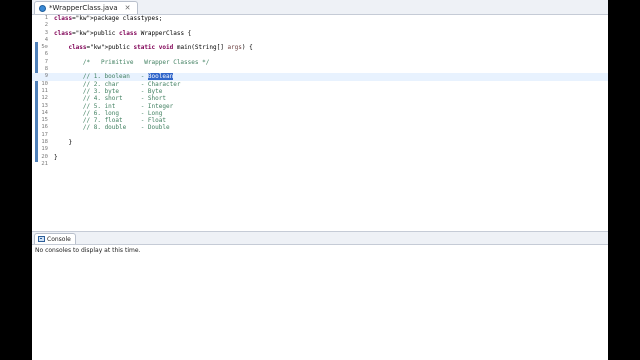  Describe the element at coordinates (320, 135) in the screenshot. I see `code-line: 17` at that location.